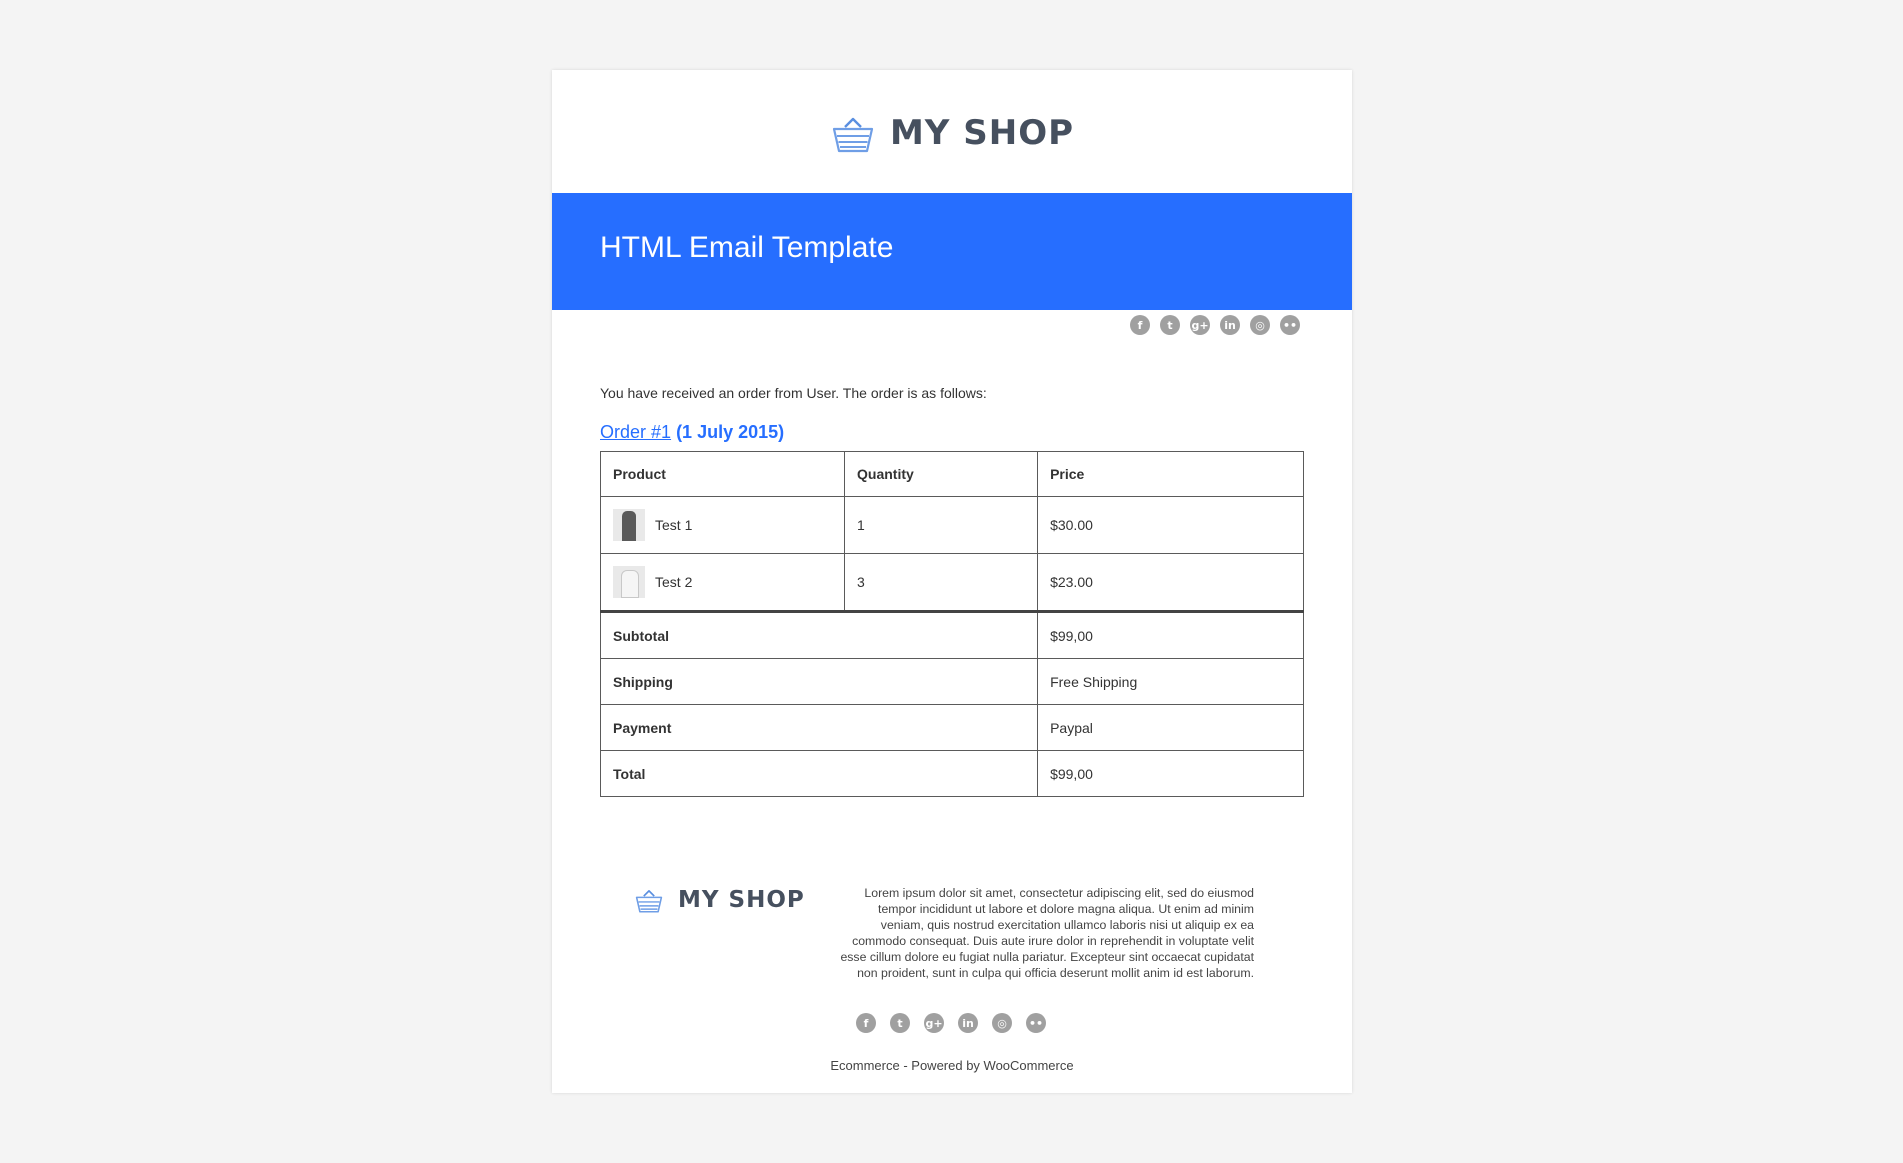  I want to click on coat-thumbnail, so click(629, 525).